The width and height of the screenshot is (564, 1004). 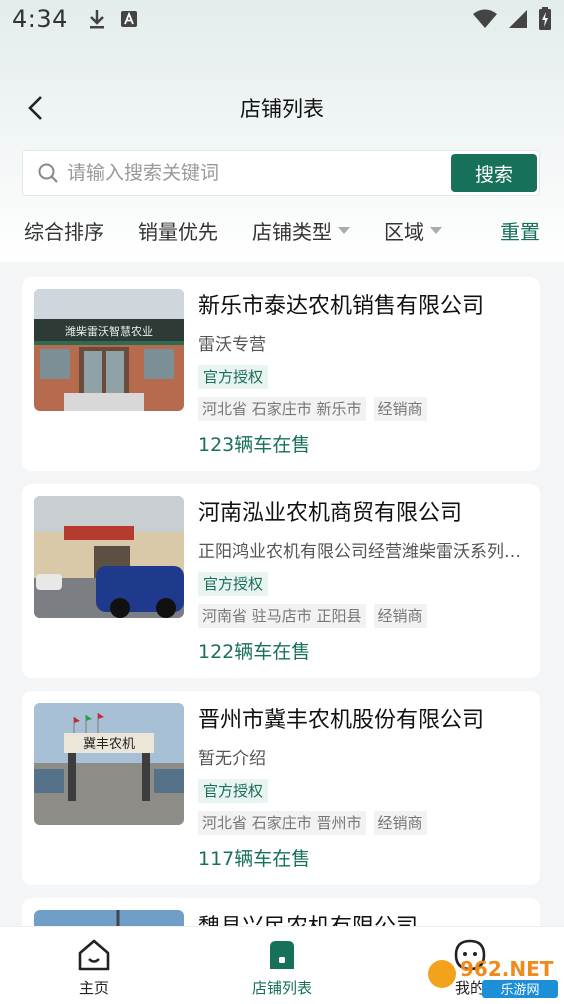 What do you see at coordinates (259, 173) in the screenshot?
I see `search-input` at bounding box center [259, 173].